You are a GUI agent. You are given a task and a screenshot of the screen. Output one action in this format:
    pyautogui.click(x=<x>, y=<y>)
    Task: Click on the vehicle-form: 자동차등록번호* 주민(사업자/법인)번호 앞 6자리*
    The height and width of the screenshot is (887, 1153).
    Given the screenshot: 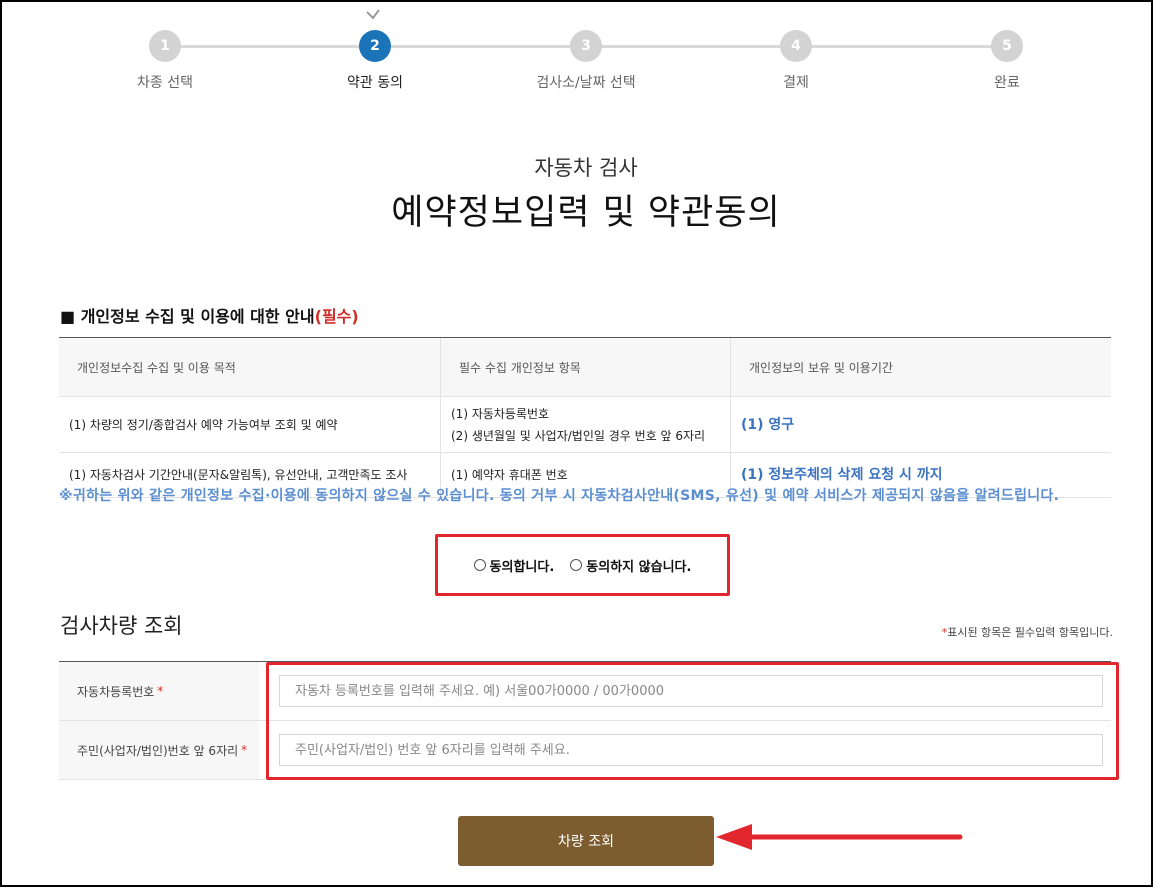 What is the action you would take?
    pyautogui.click(x=585, y=720)
    